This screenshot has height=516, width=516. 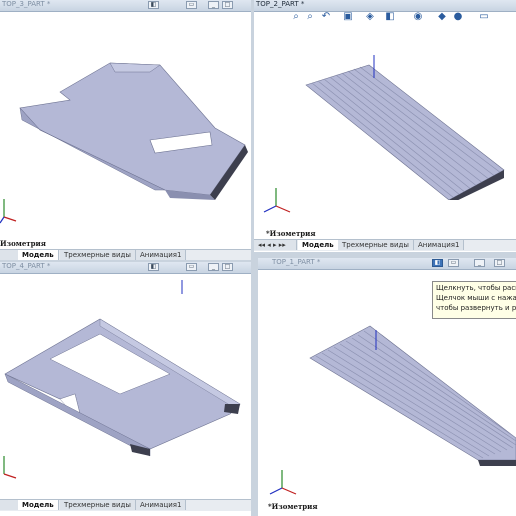 I want to click on pane-title: TOP_3_PART *, so click(x=26, y=4).